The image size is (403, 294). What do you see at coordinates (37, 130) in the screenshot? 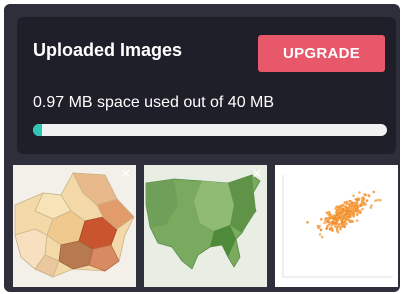
I see `storage-progress-fill` at bounding box center [37, 130].